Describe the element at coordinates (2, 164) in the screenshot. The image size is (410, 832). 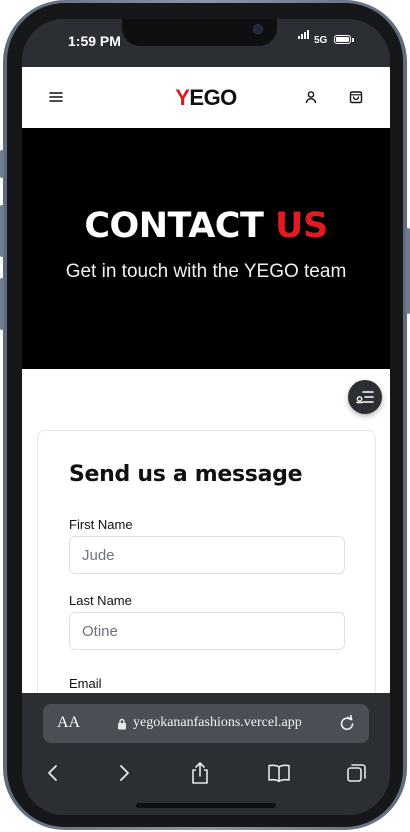
I see `mute-switch` at that location.